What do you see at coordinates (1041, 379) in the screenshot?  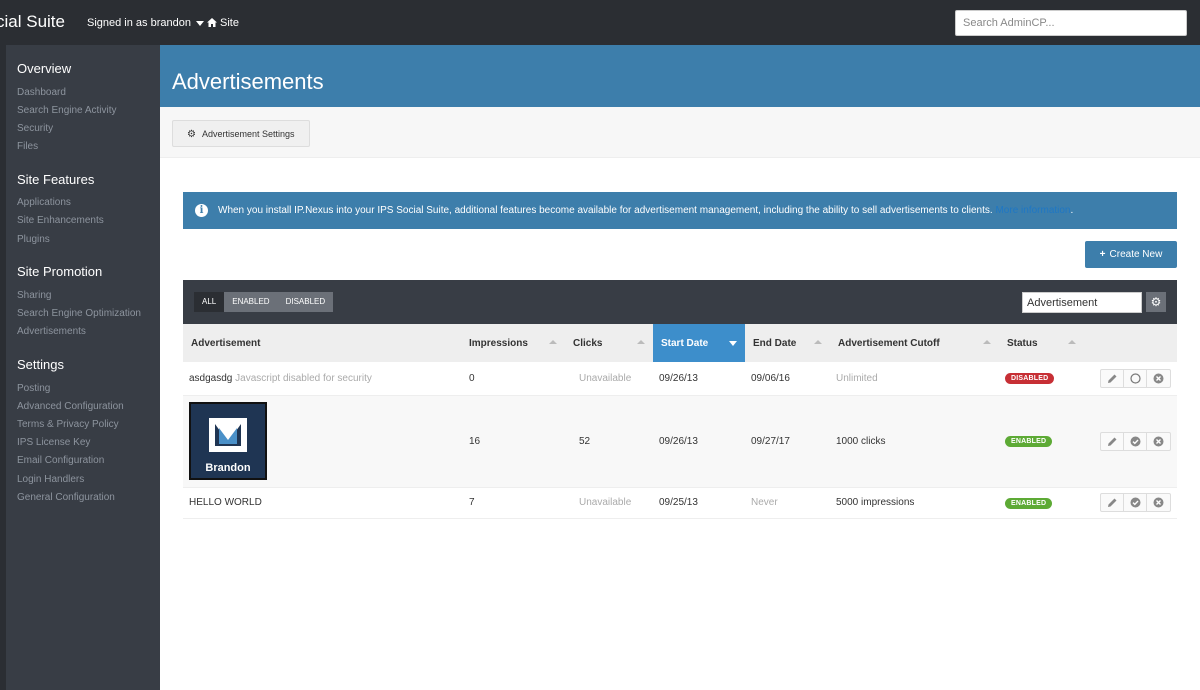 I see `status-cell: DISABLED` at bounding box center [1041, 379].